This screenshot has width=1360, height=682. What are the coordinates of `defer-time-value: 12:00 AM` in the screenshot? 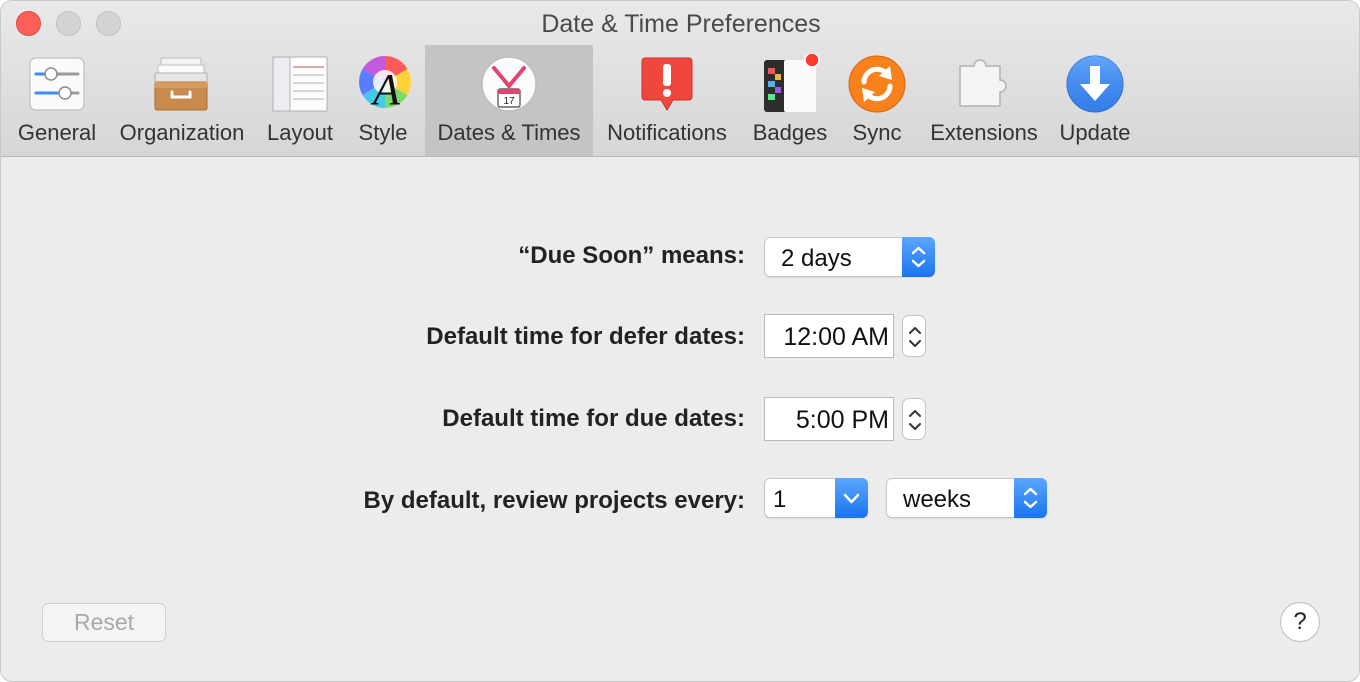 It's located at (836, 337).